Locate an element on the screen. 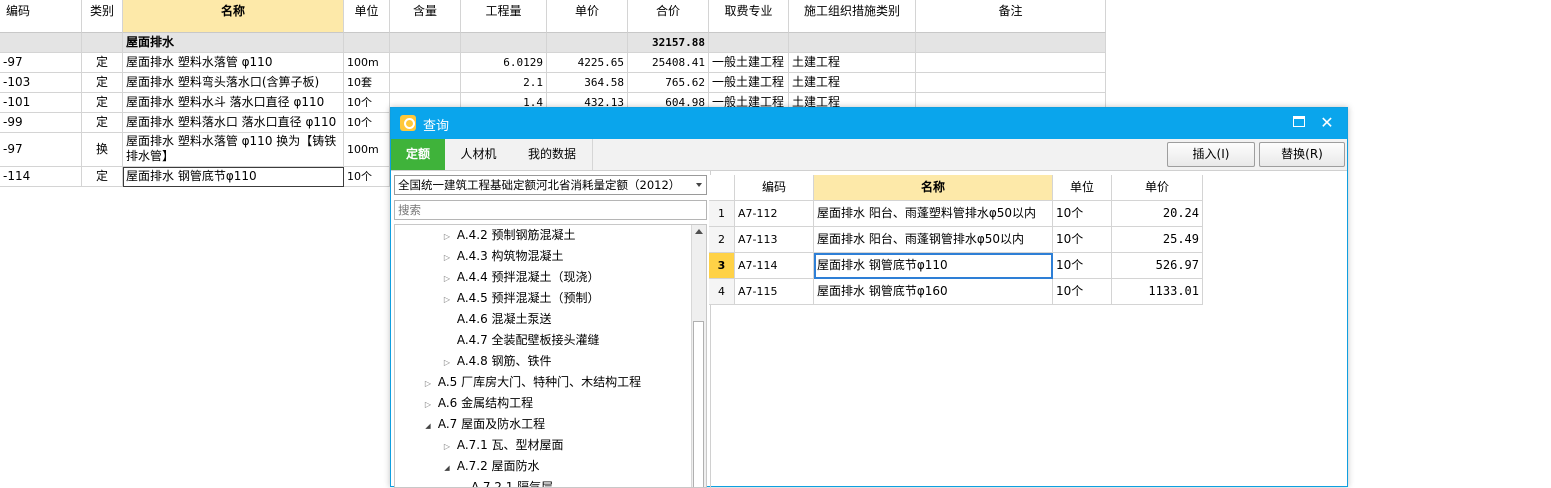  col-header-type: 类别 is located at coordinates (102, 16).